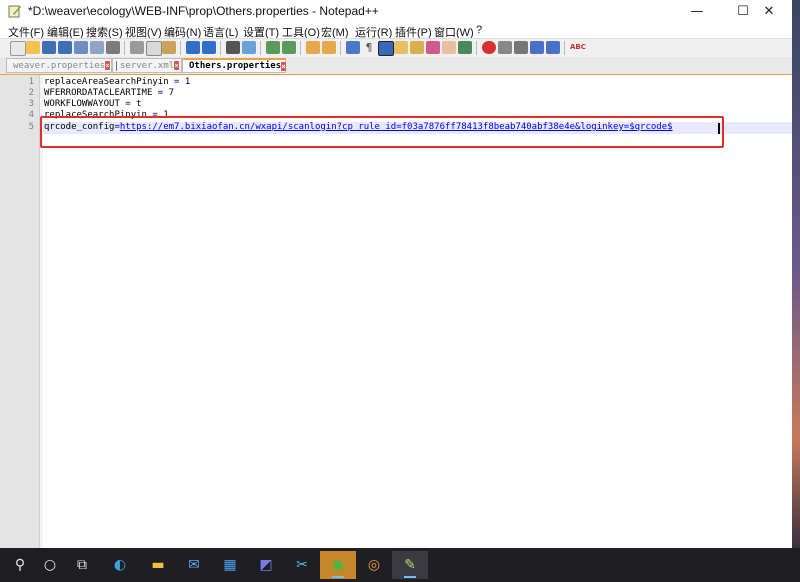 The height and width of the screenshot is (582, 800). What do you see at coordinates (209, 47) in the screenshot?
I see `redo-icon` at bounding box center [209, 47].